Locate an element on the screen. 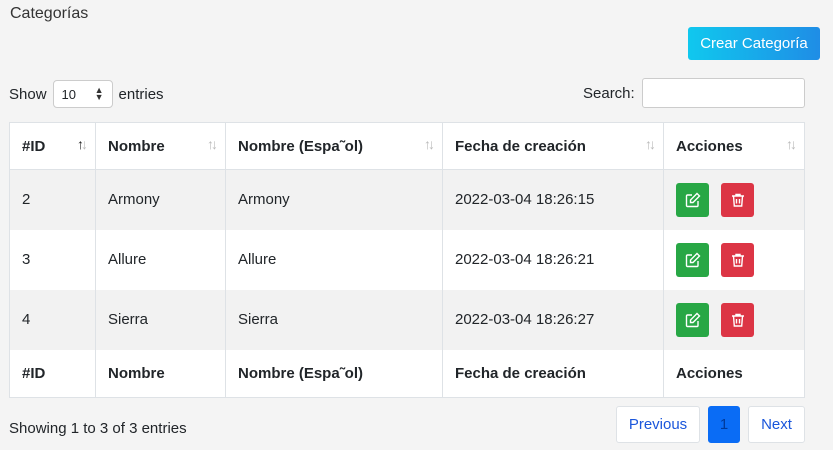  cell-nombre: Sierra is located at coordinates (160, 319).